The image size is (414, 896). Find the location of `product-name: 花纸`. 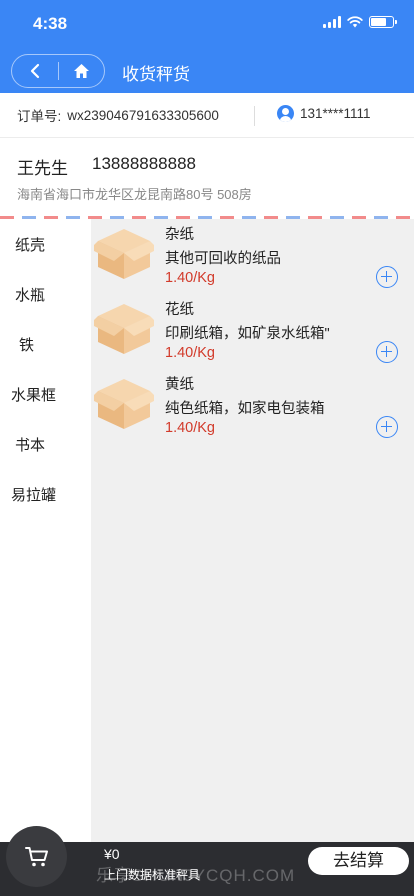

product-name: 花纸 is located at coordinates (179, 310).